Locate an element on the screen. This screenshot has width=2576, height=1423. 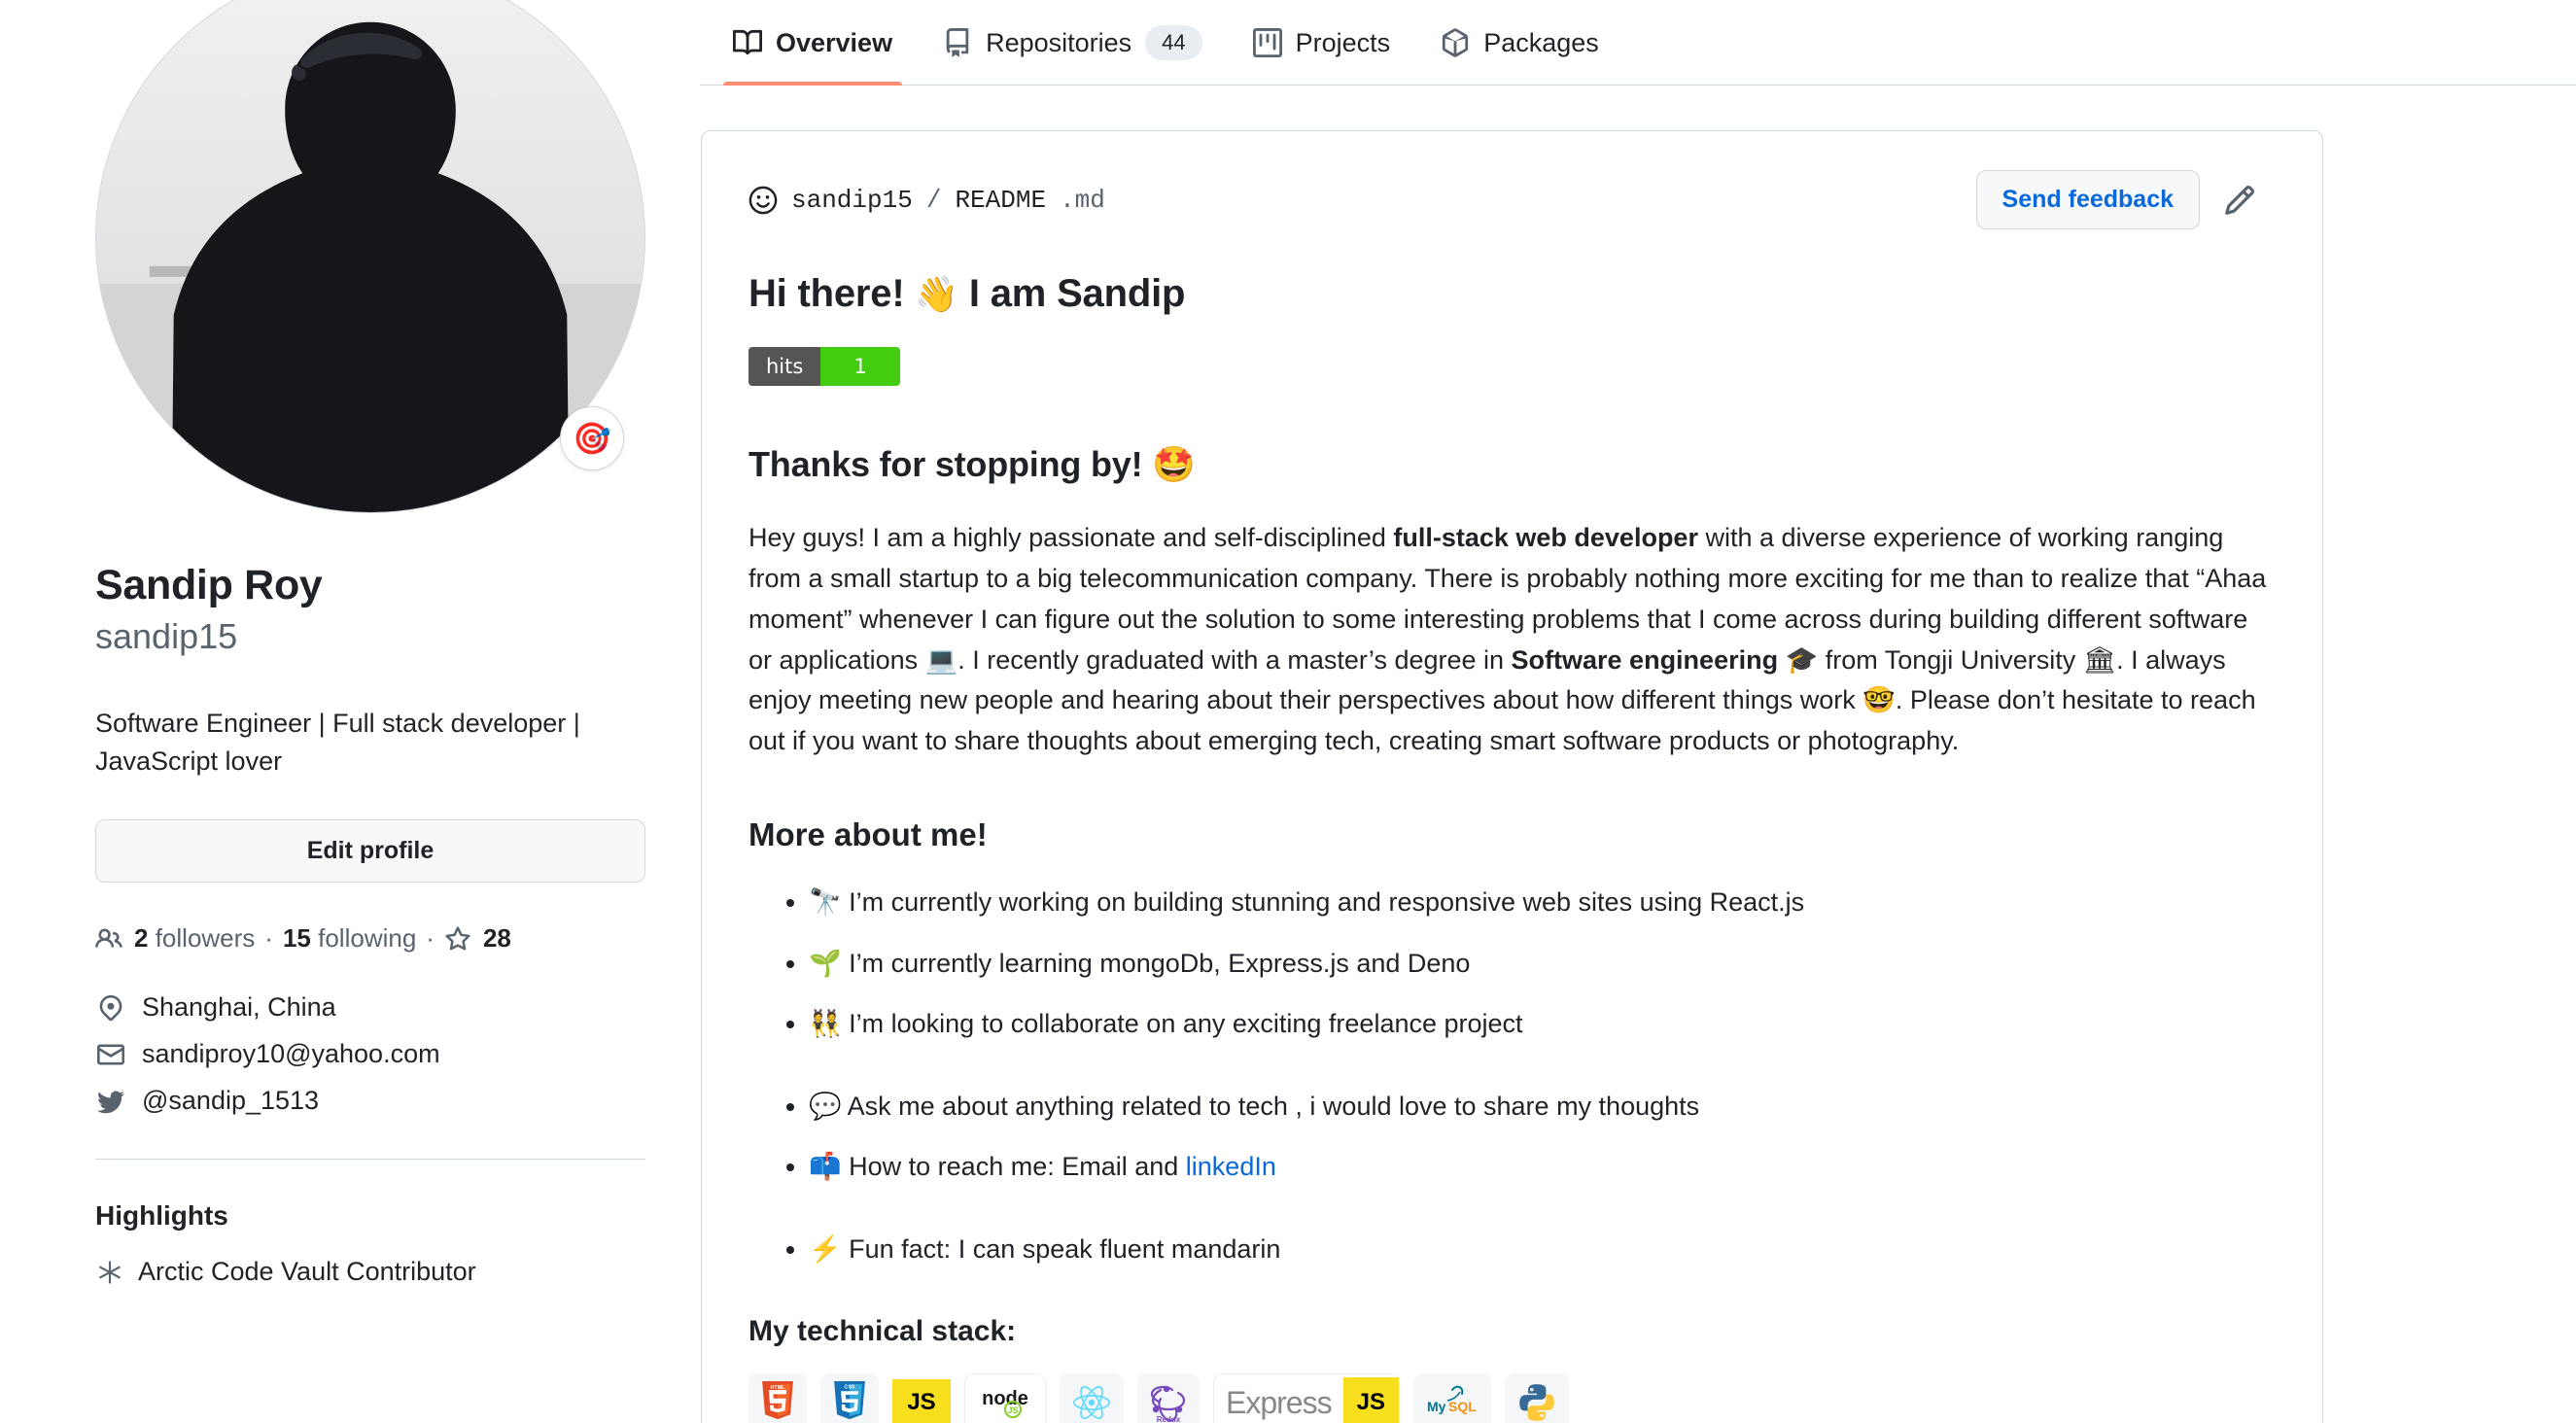
tab-packages: Packages is located at coordinates (1519, 43).